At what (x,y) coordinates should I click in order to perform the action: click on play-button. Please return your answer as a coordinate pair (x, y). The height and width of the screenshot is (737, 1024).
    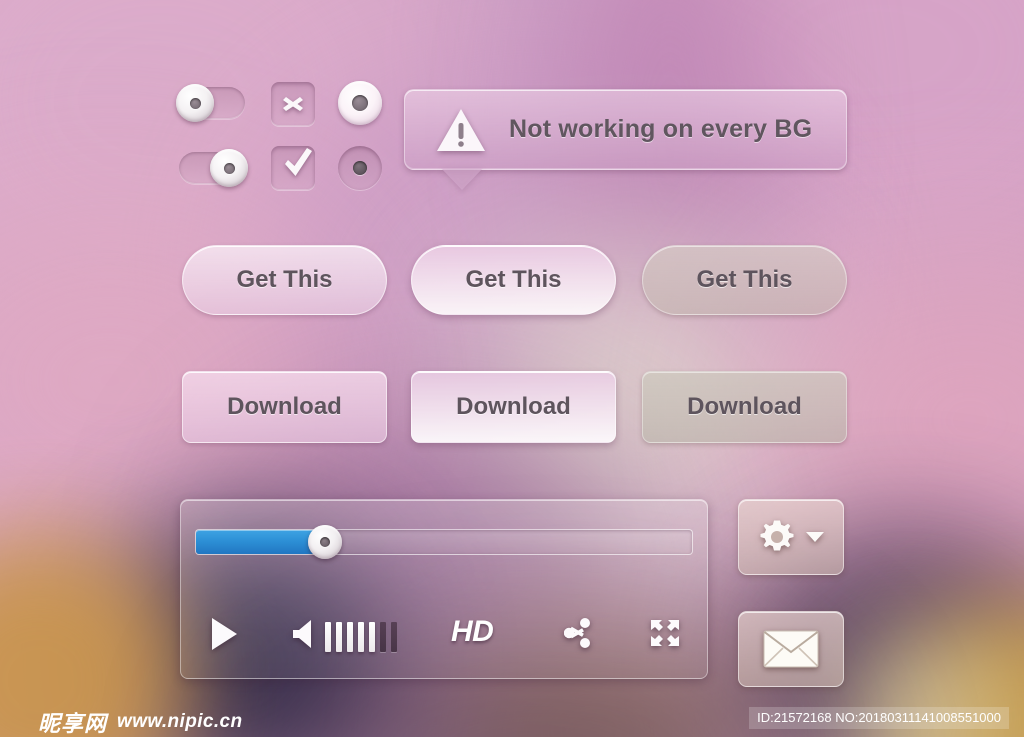
    Looking at the image, I should click on (224, 636).